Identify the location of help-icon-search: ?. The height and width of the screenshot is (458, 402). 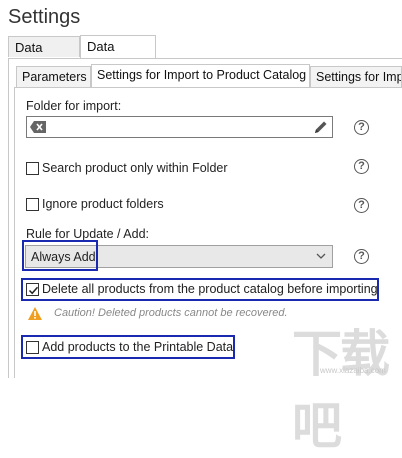
(361, 166).